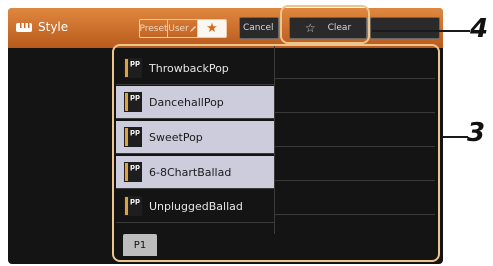  I want to click on tab-preset: Preset, so click(153, 28).